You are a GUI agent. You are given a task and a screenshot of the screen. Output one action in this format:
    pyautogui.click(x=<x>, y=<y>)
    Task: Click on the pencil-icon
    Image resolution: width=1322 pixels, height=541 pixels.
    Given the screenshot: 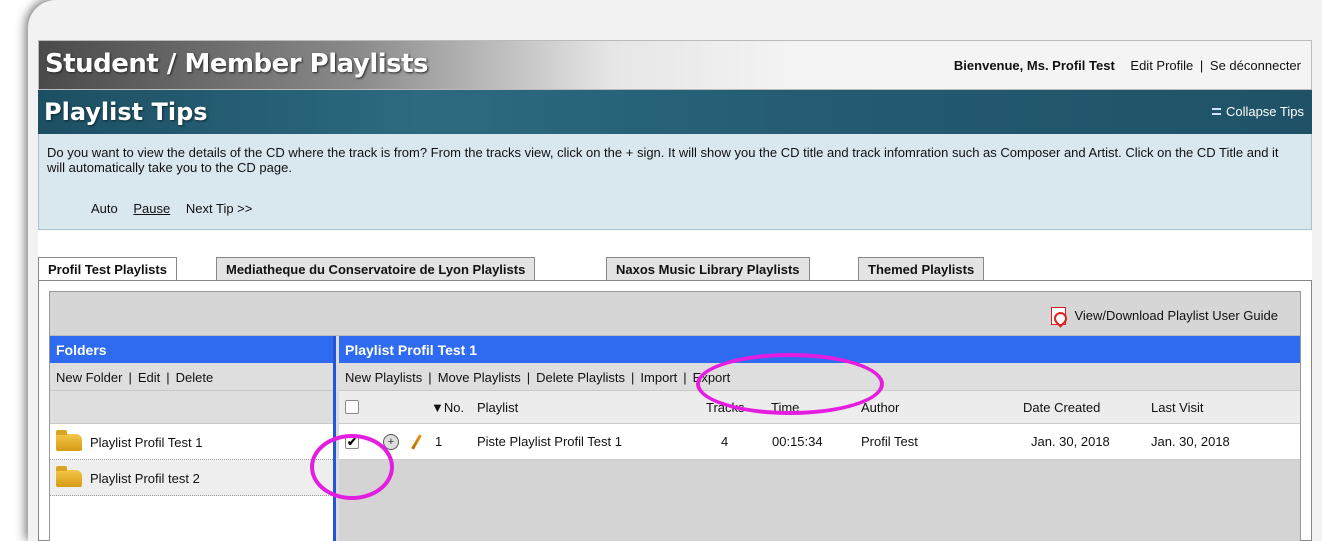 What is the action you would take?
    pyautogui.click(x=416, y=441)
    